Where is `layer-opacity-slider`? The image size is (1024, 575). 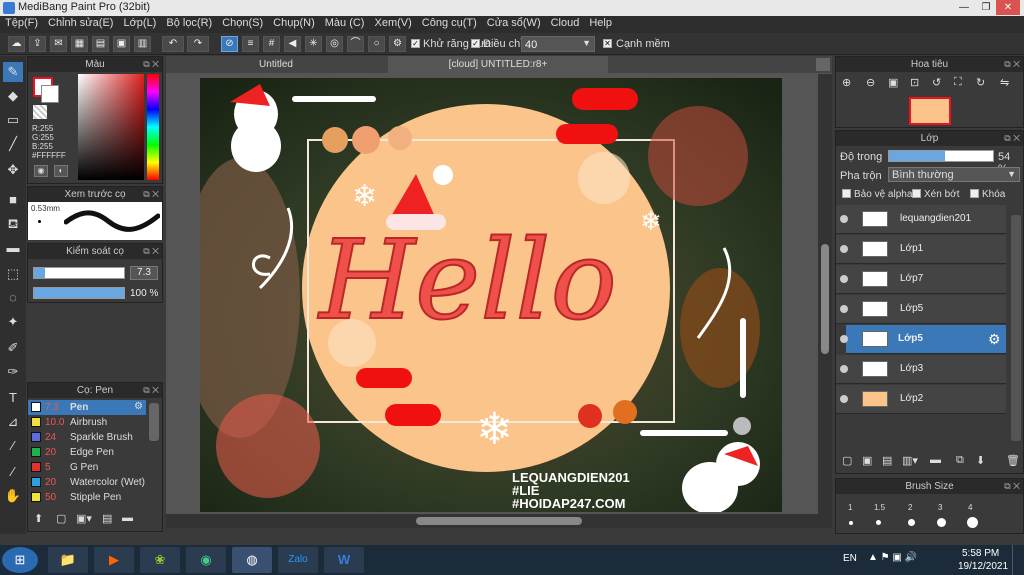
layer-opacity-slider is located at coordinates (941, 156).